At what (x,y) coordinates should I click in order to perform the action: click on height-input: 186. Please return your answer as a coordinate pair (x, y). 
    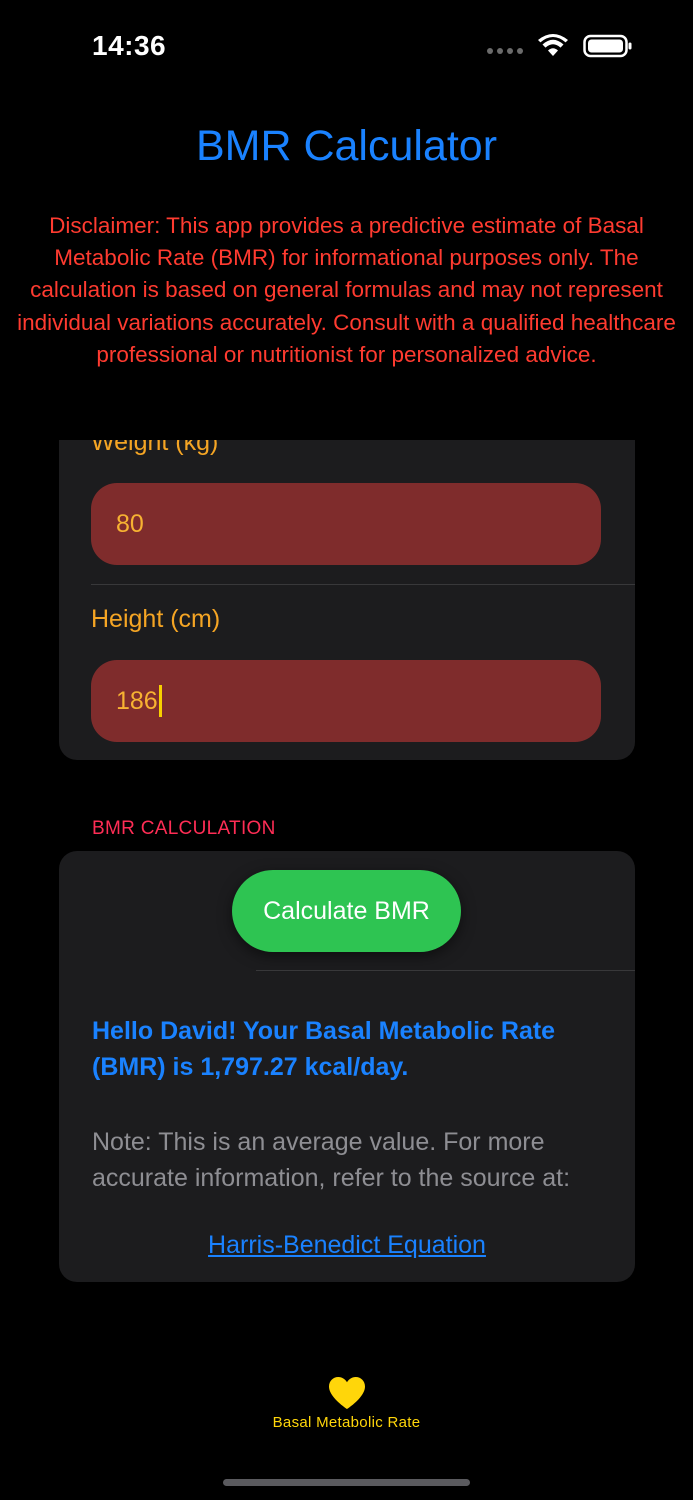
    Looking at the image, I should click on (346, 701).